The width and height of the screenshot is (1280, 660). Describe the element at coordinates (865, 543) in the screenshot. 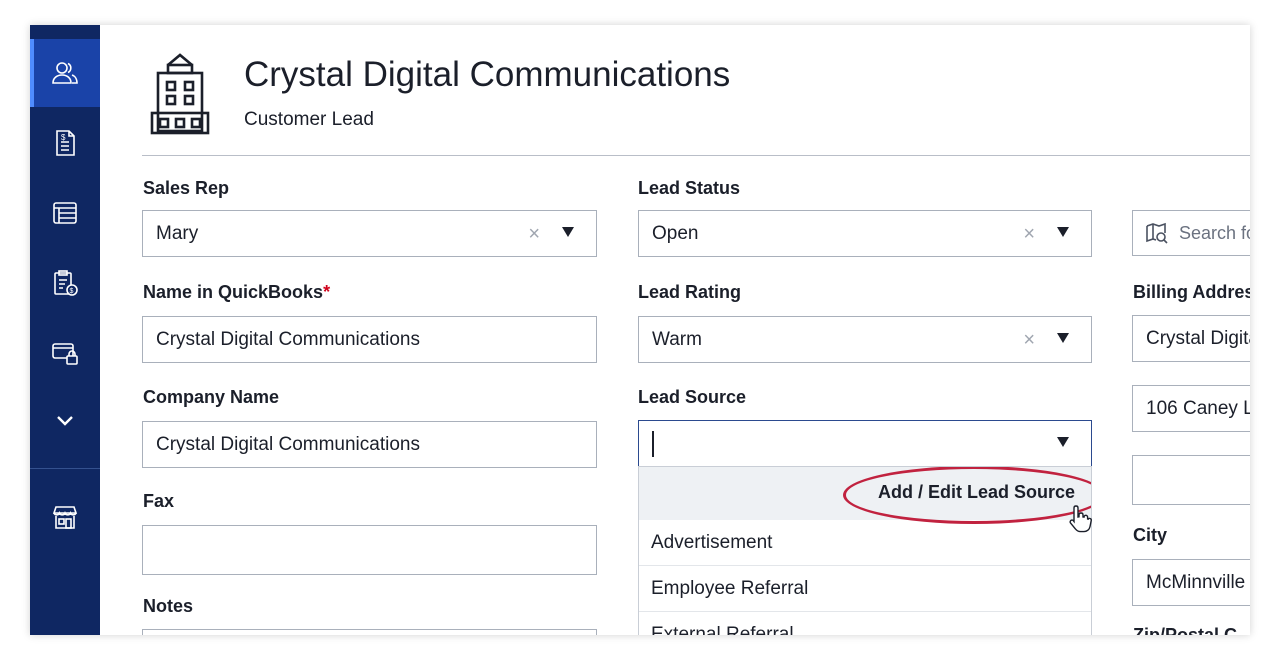

I see `dropdown-option: Advertisement` at that location.